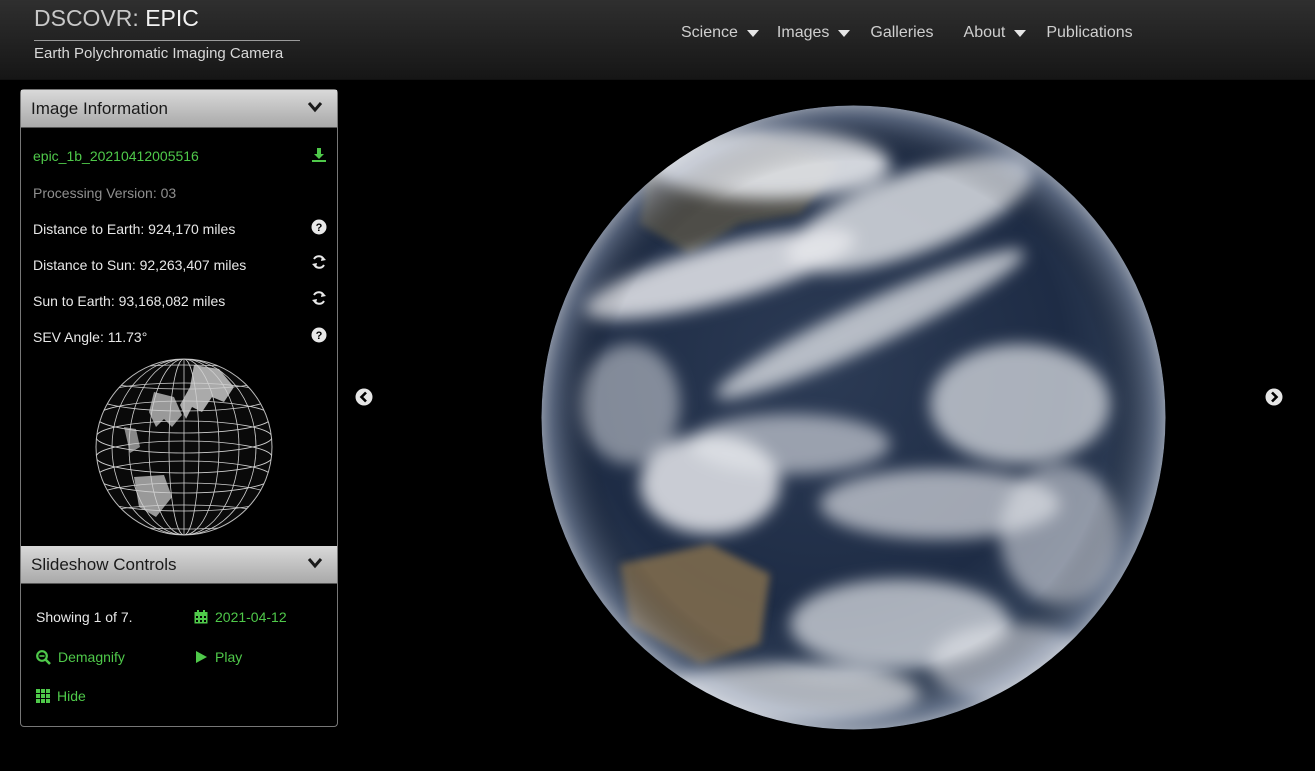  What do you see at coordinates (803, 32) in the screenshot?
I see `nav-images-label: Images` at bounding box center [803, 32].